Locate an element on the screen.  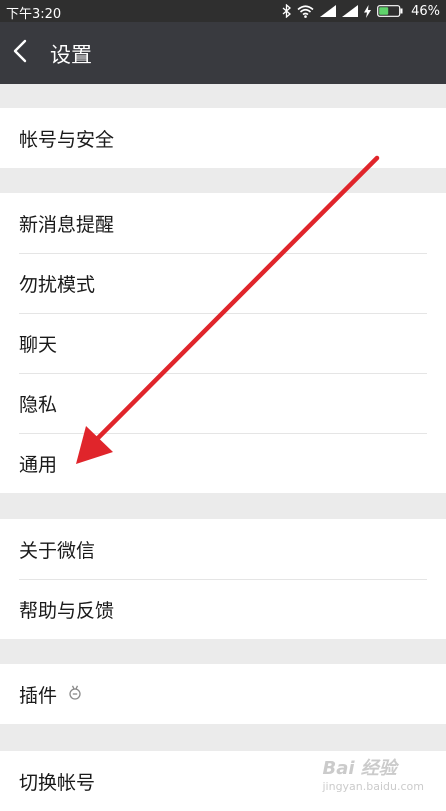
settings-item-label: 聊天 is located at coordinates (38, 345).